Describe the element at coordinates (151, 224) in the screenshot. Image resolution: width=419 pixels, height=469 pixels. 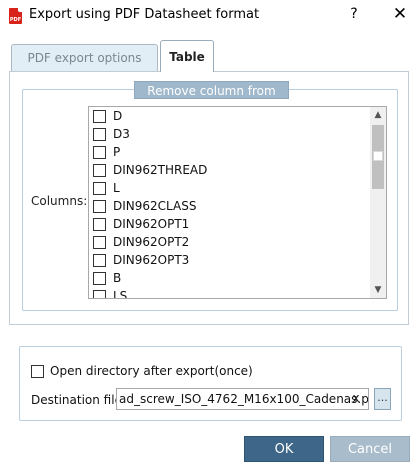
I see `column-label: DIN962OPT1` at that location.